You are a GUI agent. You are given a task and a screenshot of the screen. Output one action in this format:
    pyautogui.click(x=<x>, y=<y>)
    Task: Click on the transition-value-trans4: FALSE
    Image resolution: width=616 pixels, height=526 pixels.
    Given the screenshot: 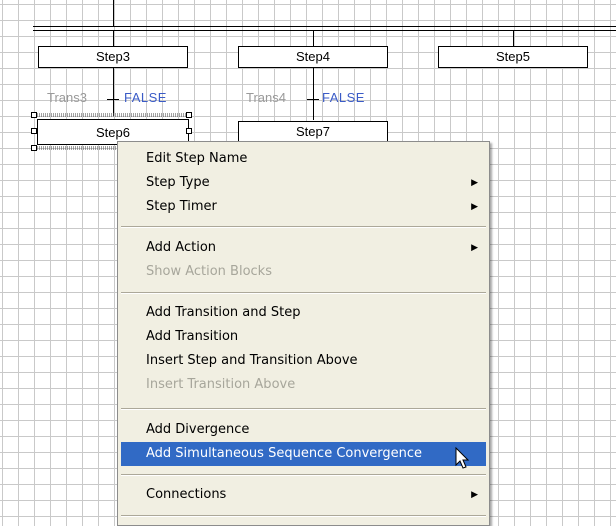 What is the action you would take?
    pyautogui.click(x=343, y=97)
    